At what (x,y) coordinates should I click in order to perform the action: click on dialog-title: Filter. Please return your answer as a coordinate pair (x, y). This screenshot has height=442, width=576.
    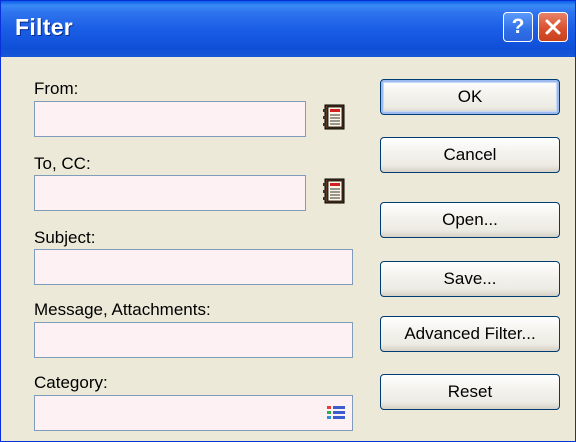
    Looking at the image, I should click on (44, 27).